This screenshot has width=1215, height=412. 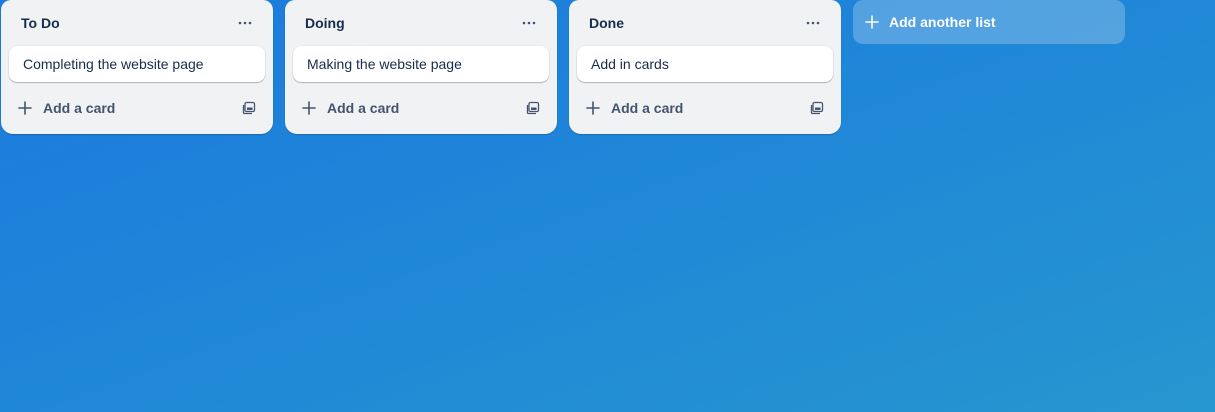 I want to click on card: Completing the website page, so click(x=137, y=64).